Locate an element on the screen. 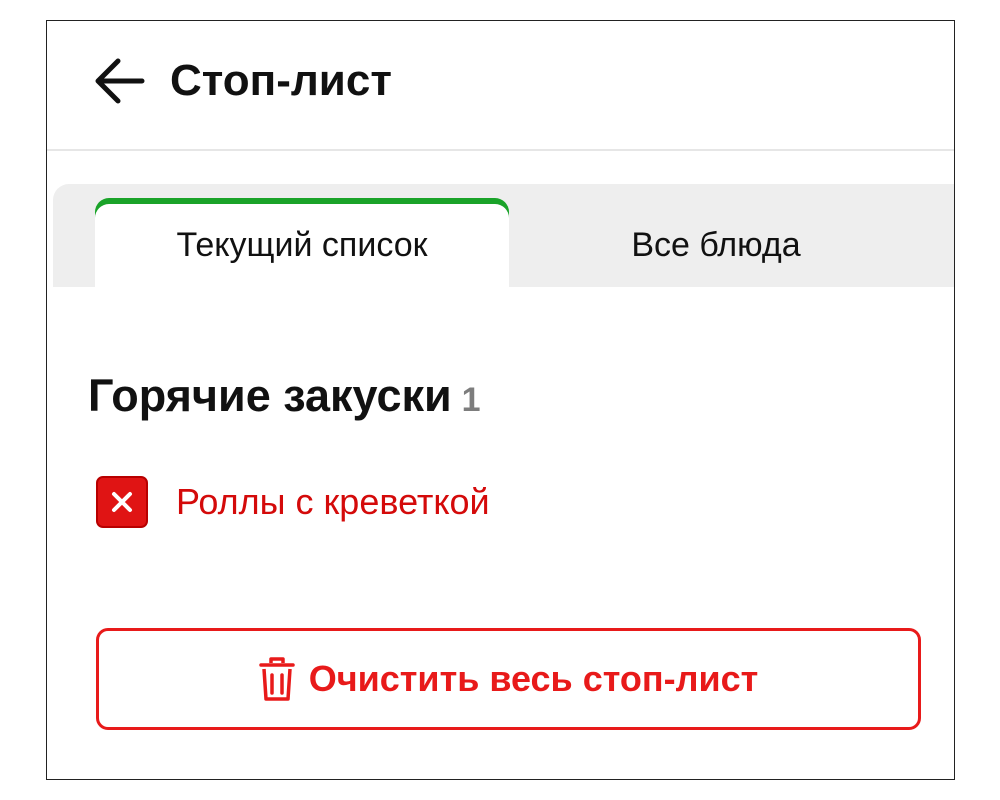 This screenshot has height=800, width=1000. trash-icon is located at coordinates (277, 679).